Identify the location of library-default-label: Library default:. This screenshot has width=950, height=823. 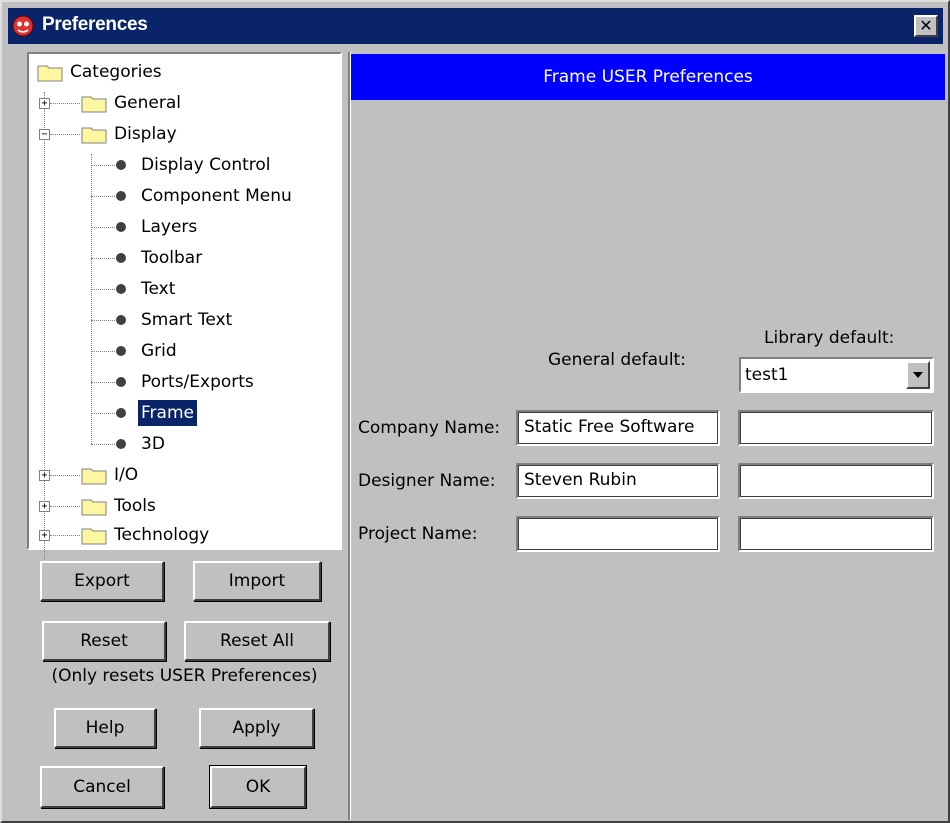
(829, 338).